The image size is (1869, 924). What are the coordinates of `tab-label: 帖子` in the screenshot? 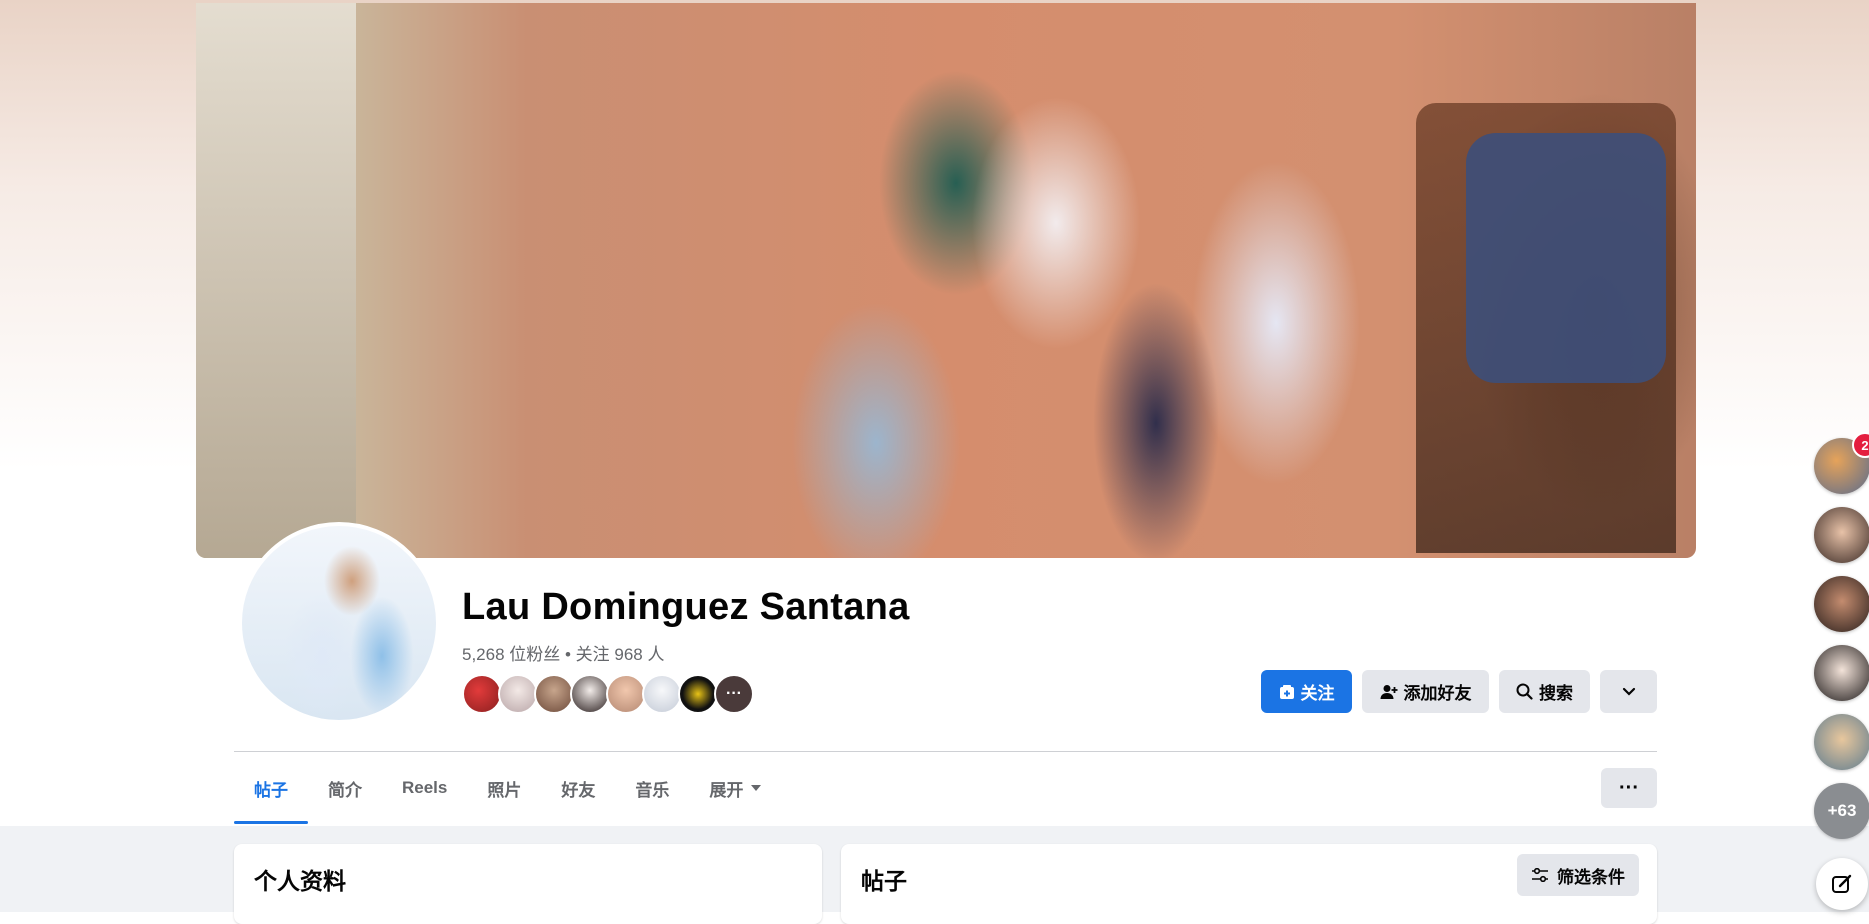 It's located at (271, 790).